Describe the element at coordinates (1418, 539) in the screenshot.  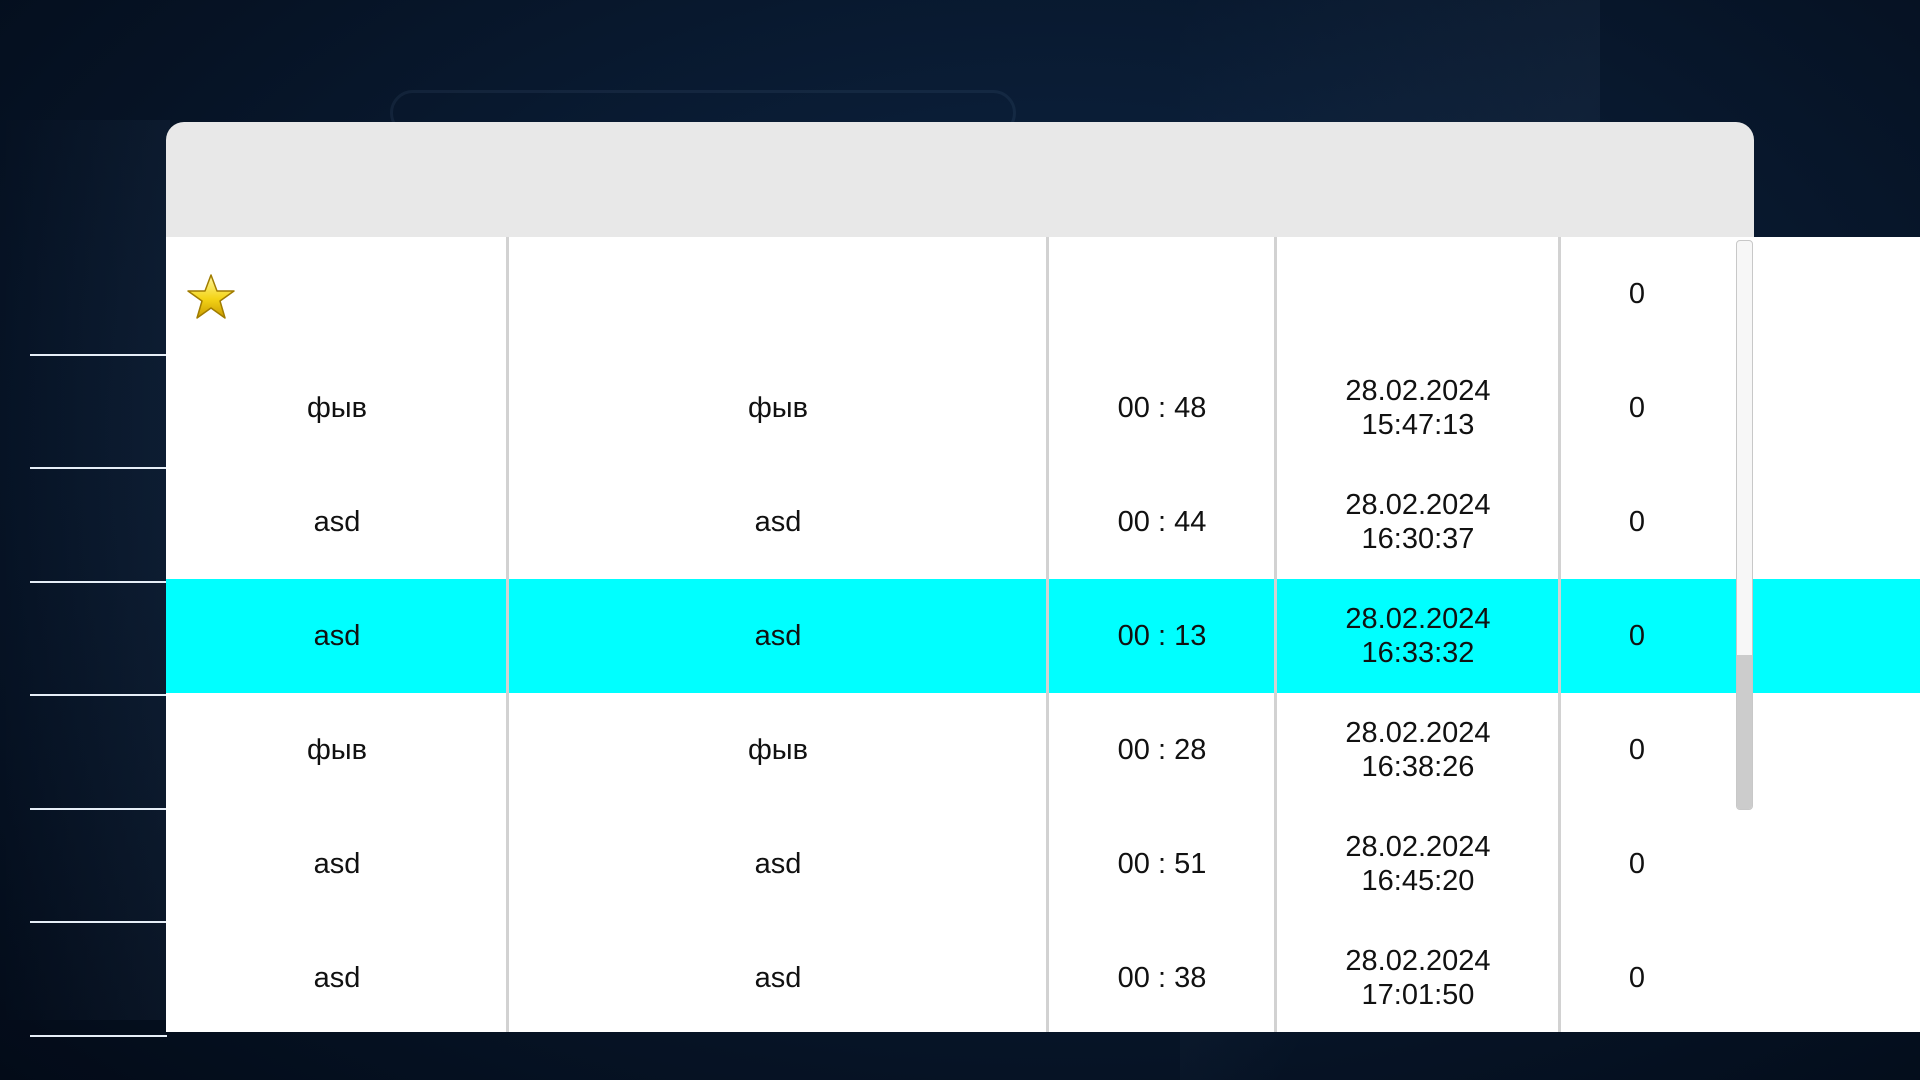
I see `time-text: 16:30:37` at that location.